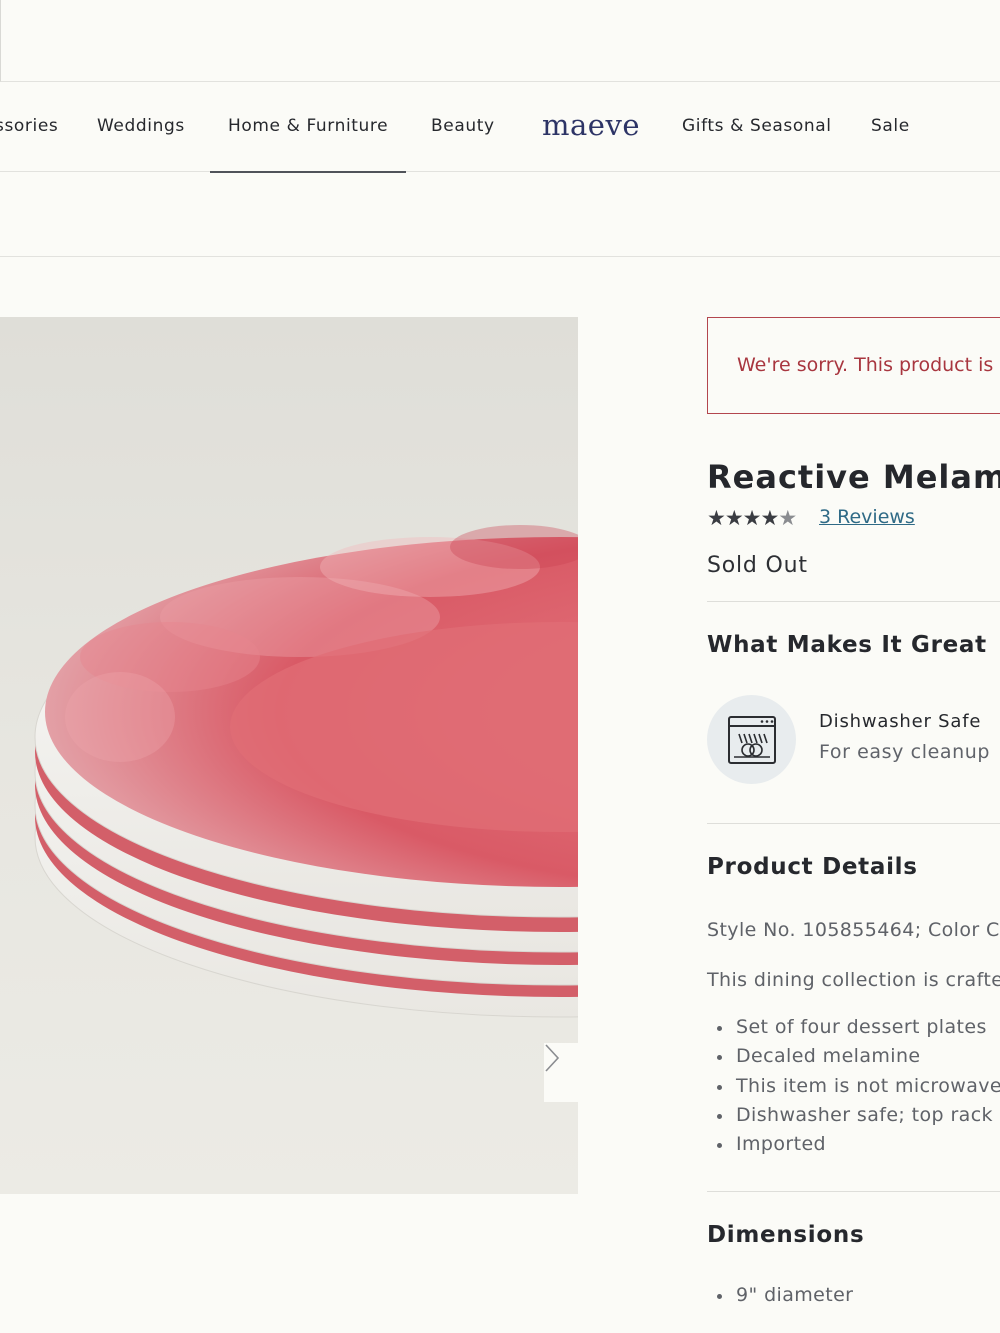 This screenshot has height=1333, width=1000. Describe the element at coordinates (463, 127) in the screenshot. I see `nav-item-beauty: Beauty` at that location.